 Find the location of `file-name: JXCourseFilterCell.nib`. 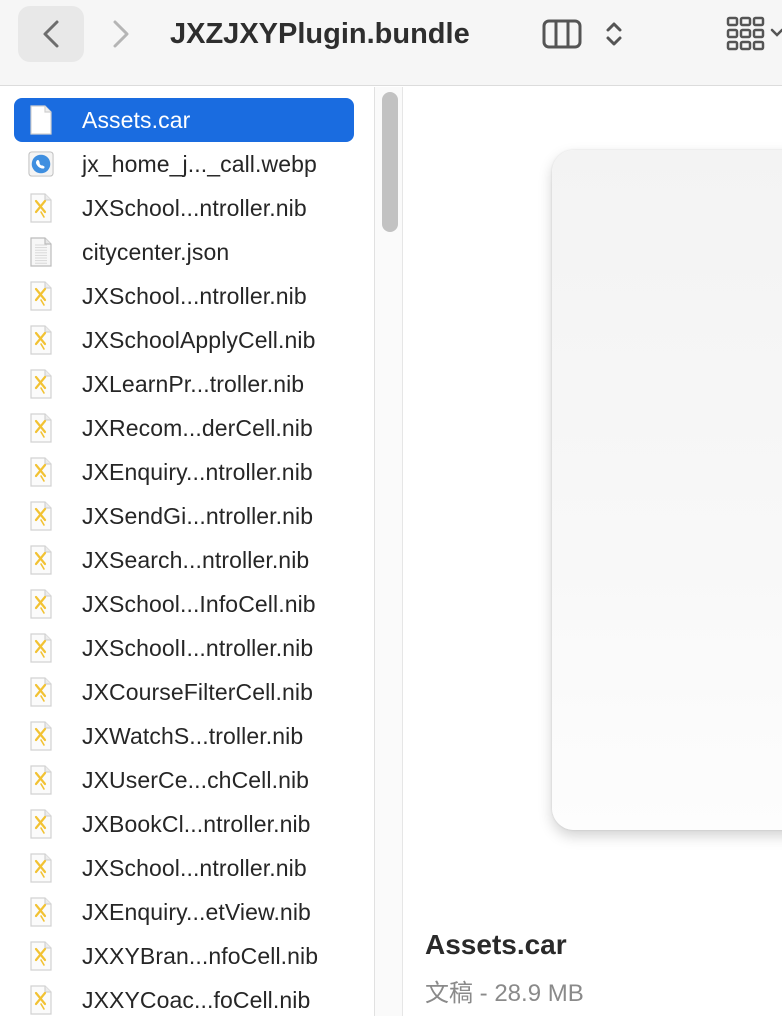

file-name: JXCourseFilterCell.nib is located at coordinates (197, 691).